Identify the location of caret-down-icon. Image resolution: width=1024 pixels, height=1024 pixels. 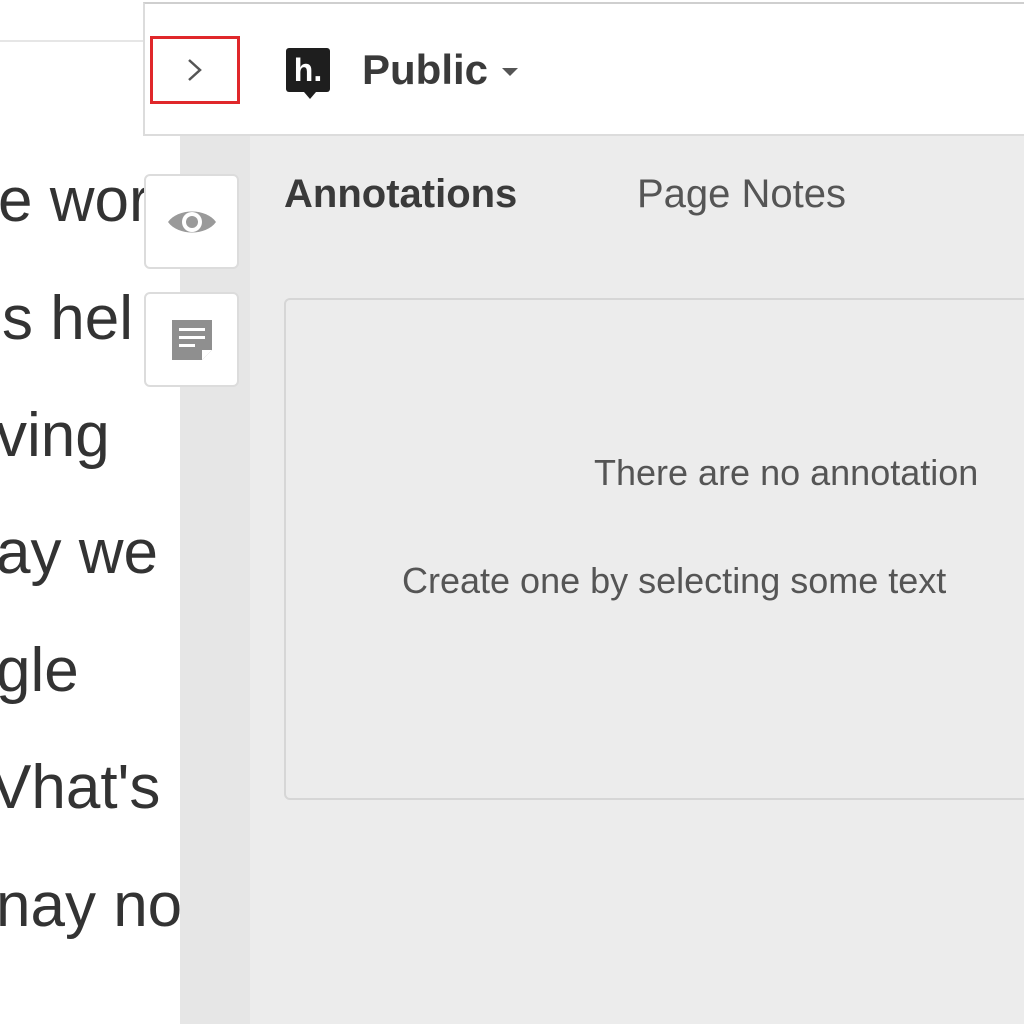
(510, 72).